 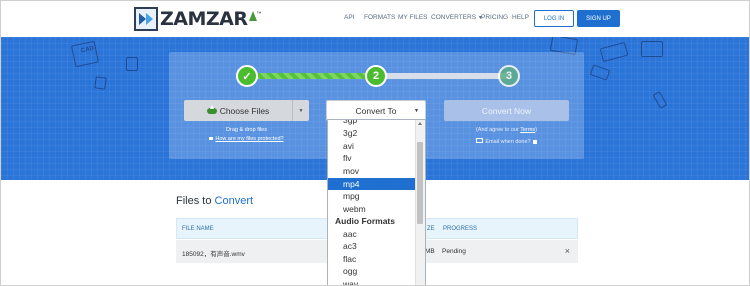 I want to click on format-option: ogg, so click(x=372, y=271).